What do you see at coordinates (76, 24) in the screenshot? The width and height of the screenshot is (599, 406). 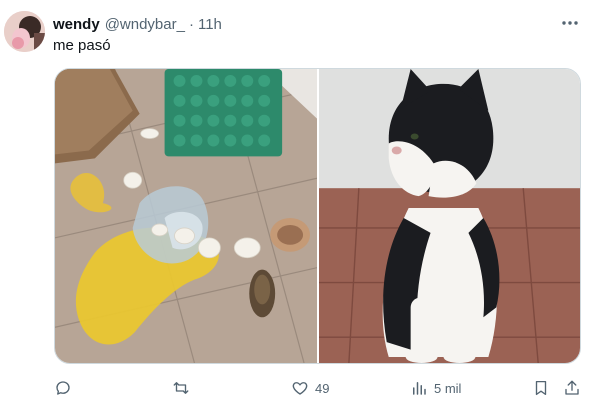 I see `display-name: wendy` at bounding box center [76, 24].